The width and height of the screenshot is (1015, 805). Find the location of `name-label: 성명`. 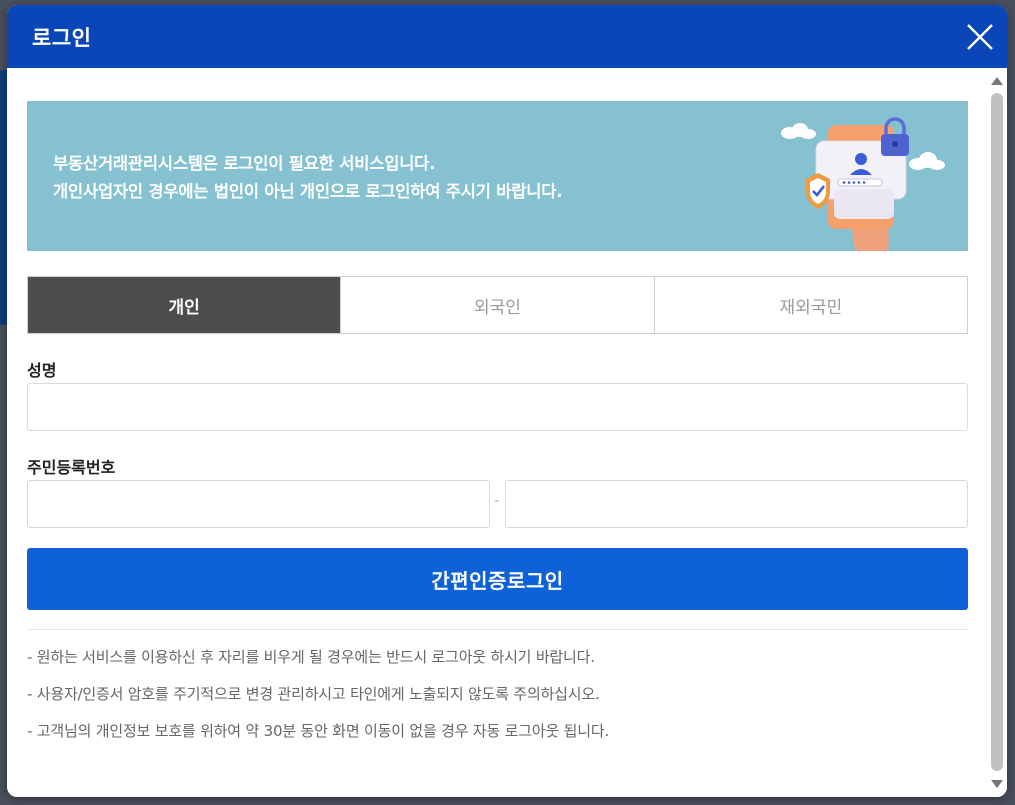

name-label: 성명 is located at coordinates (42, 370).